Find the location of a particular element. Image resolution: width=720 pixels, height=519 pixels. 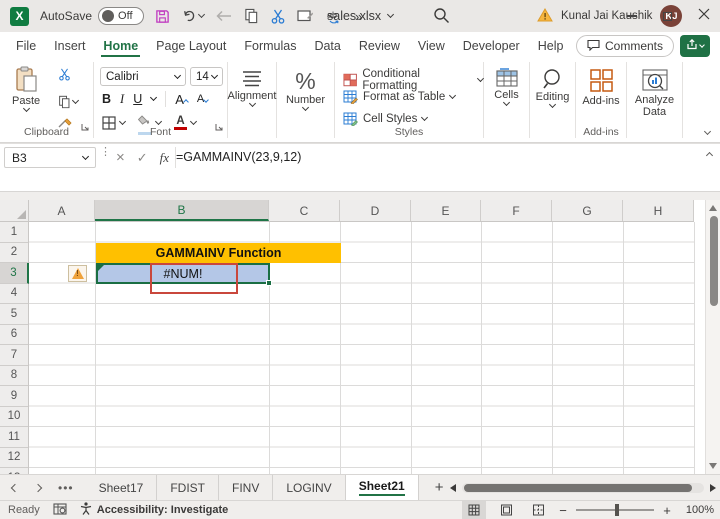

column-header-c: C is located at coordinates (304, 210).